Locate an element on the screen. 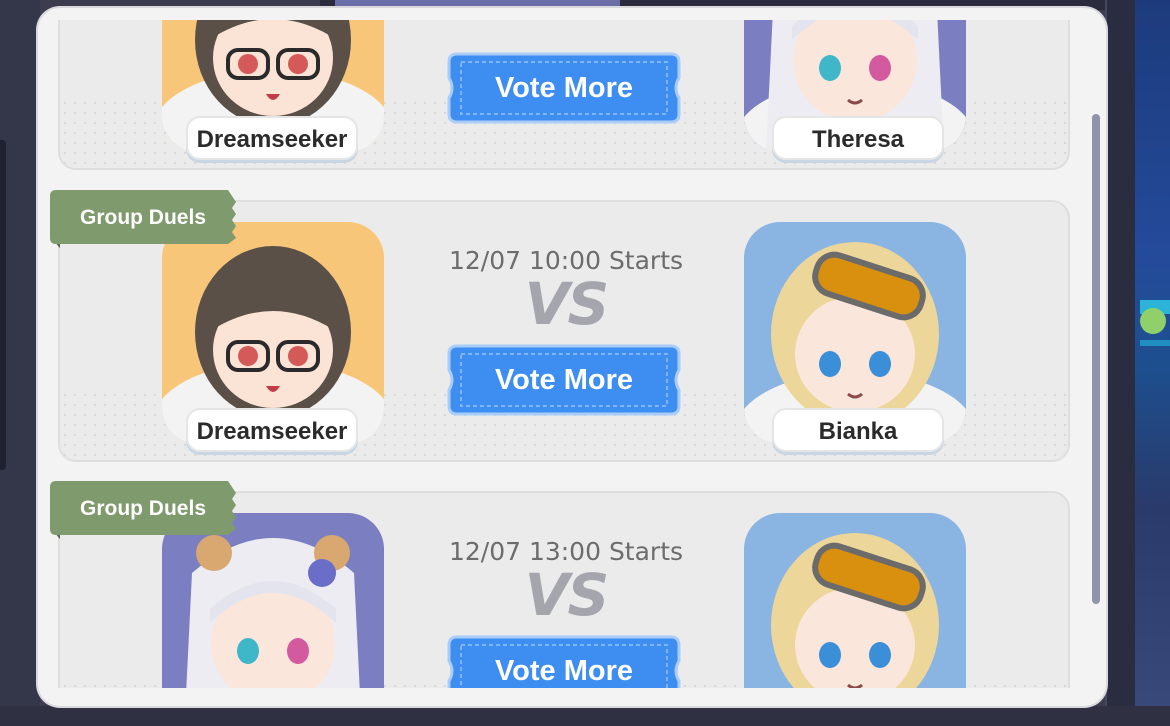 The image size is (1170, 726). background-left-bar is located at coordinates (3, 305).